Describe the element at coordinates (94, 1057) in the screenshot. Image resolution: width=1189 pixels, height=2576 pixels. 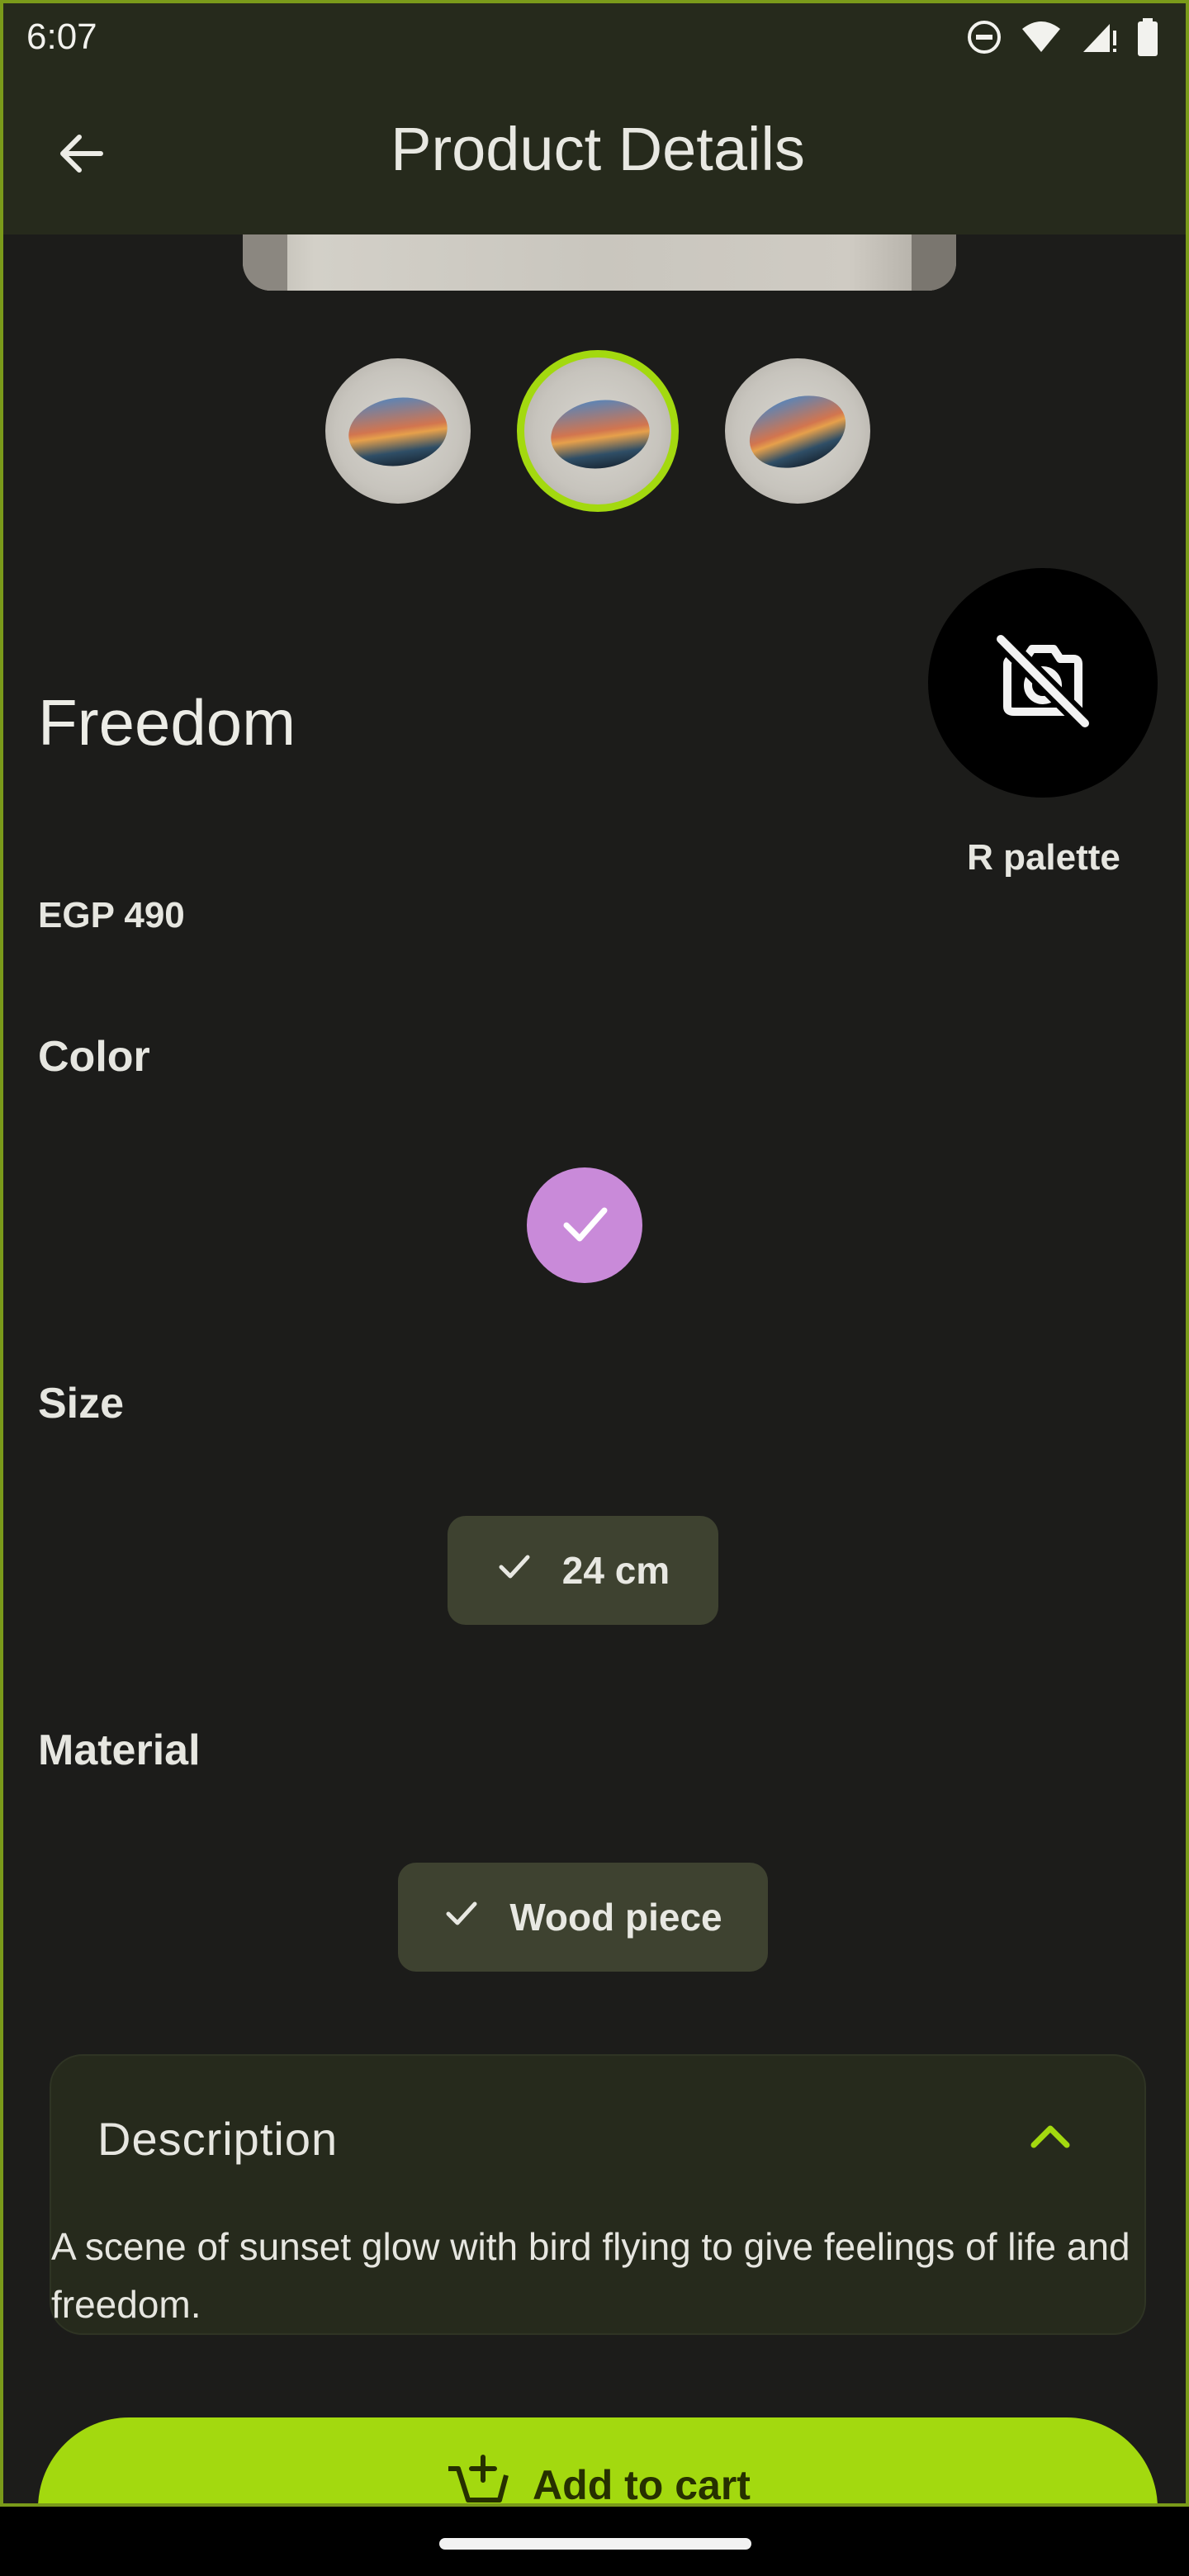
I see `color-label: Color` at that location.